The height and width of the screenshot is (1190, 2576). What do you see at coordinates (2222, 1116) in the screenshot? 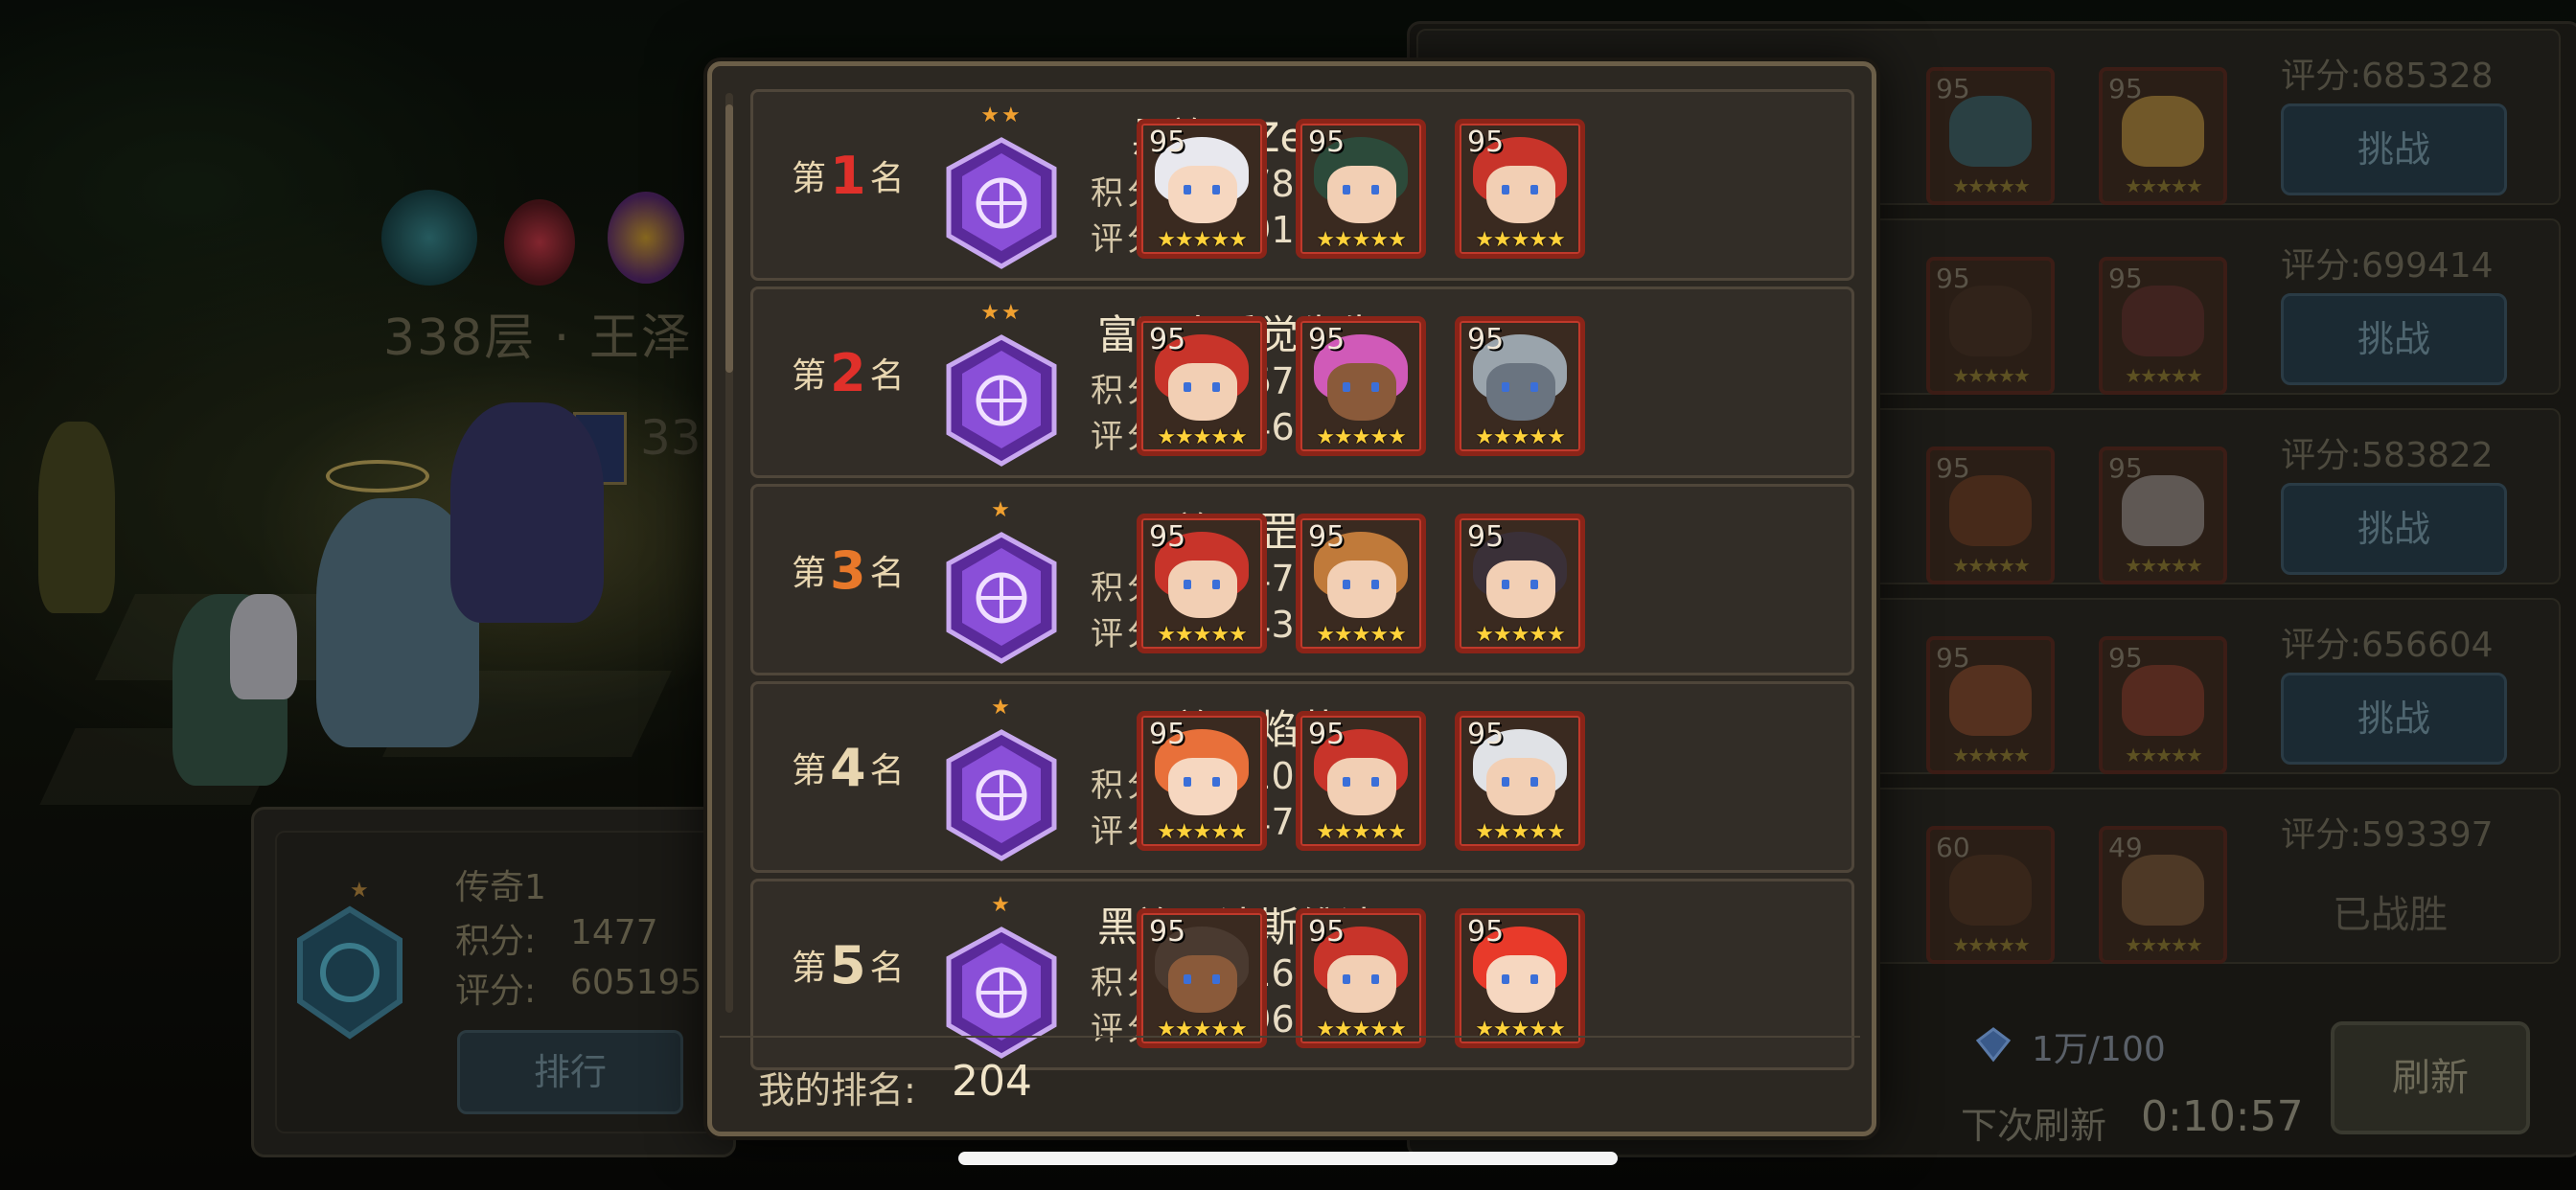
I see `refresh-timer: 0:10:57` at bounding box center [2222, 1116].